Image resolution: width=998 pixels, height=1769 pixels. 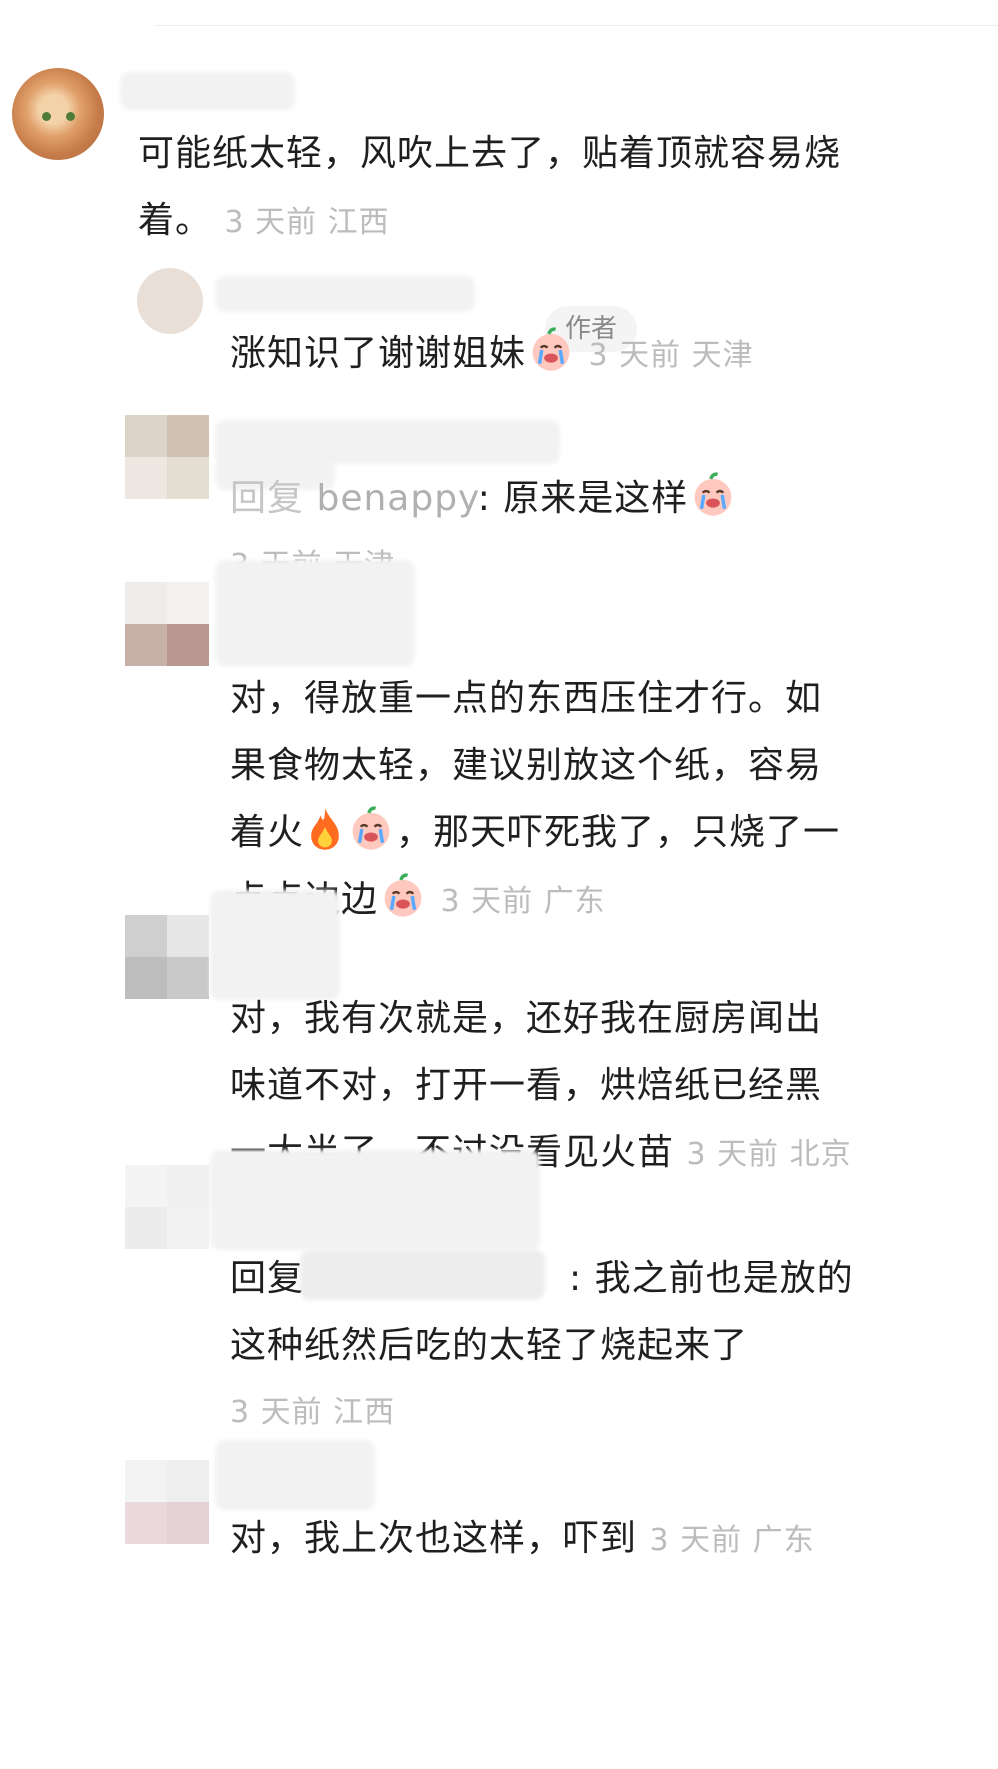 I want to click on comment-text: 涨知识了谢谢姐妹 3 天前 天津, so click(x=492, y=354).